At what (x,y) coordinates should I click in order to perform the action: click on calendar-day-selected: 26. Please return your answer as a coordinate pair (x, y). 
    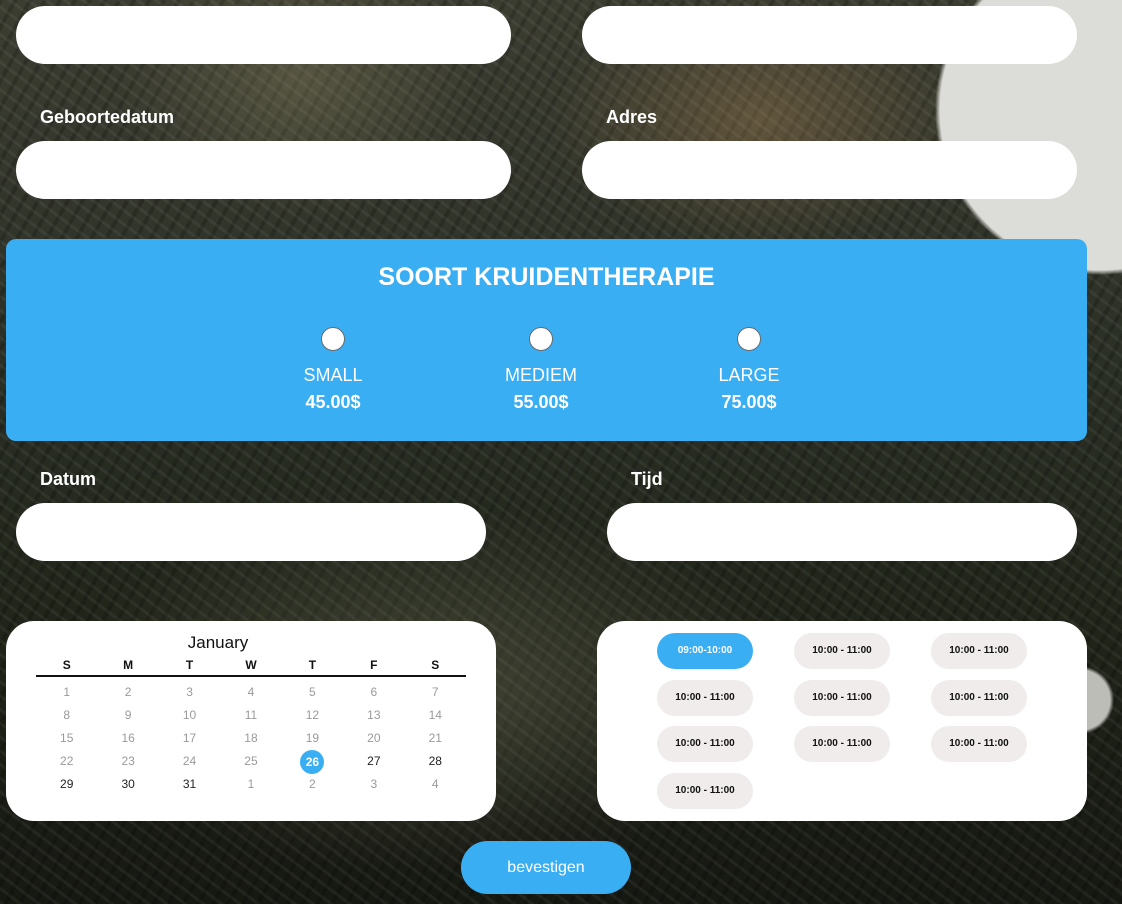
    Looking at the image, I should click on (312, 762).